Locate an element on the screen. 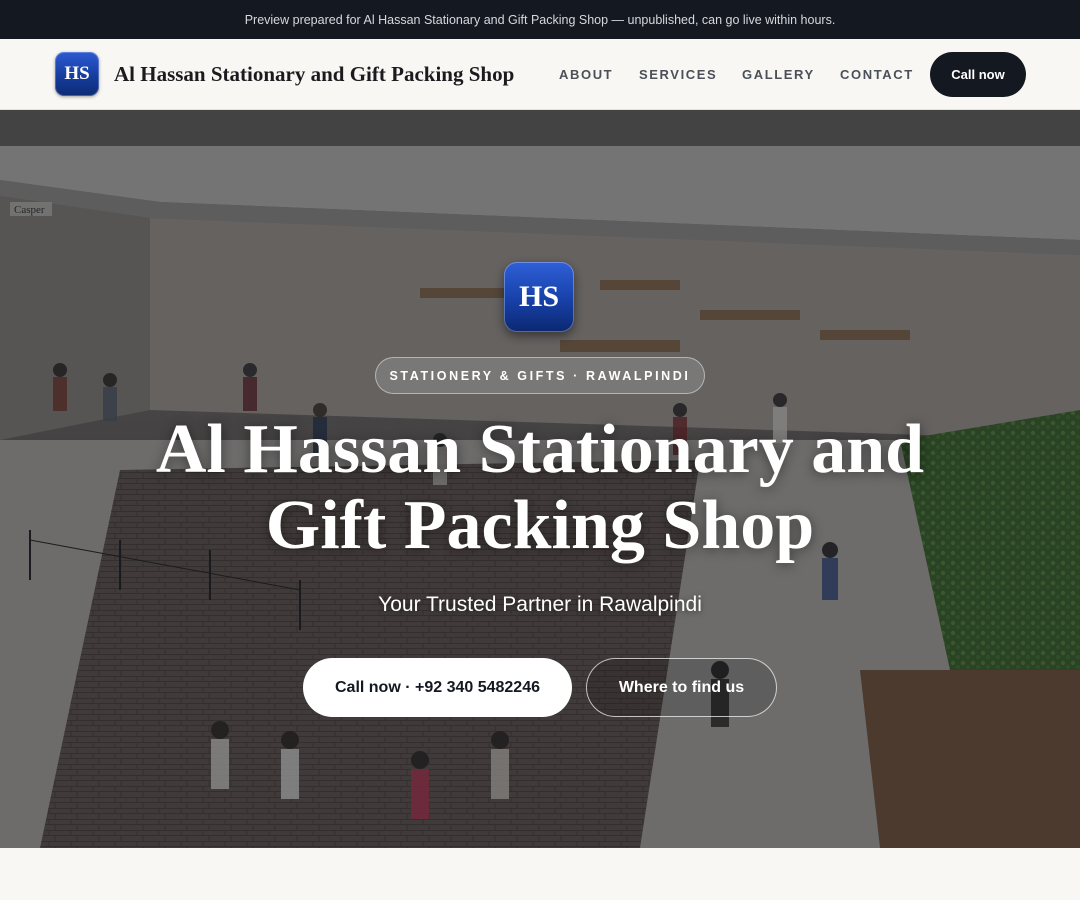 The height and width of the screenshot is (900, 1080). hero-title-line-2: Gift Packing Shop is located at coordinates (540, 525).